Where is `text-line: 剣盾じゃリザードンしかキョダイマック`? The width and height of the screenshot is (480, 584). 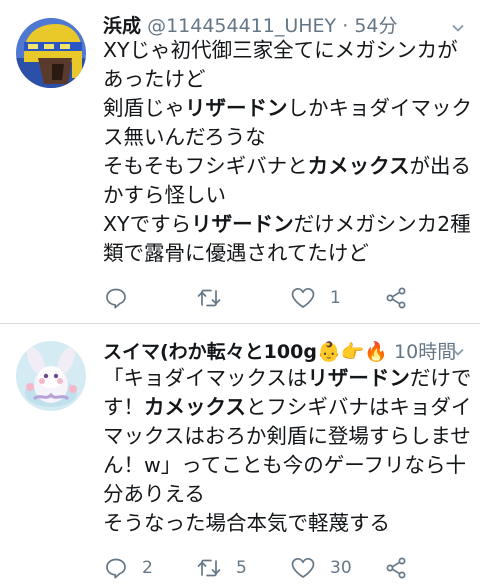 text-line: 剣盾じゃリザードンしかキョダイマック is located at coordinates (287, 108).